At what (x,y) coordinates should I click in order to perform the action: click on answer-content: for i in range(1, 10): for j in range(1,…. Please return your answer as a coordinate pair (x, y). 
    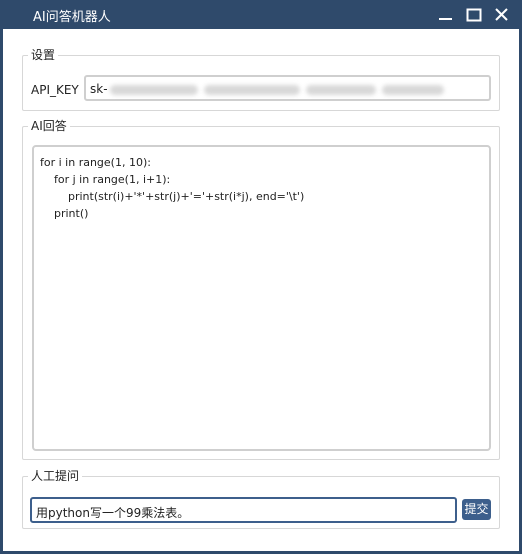
    Looking at the image, I should click on (172, 188).